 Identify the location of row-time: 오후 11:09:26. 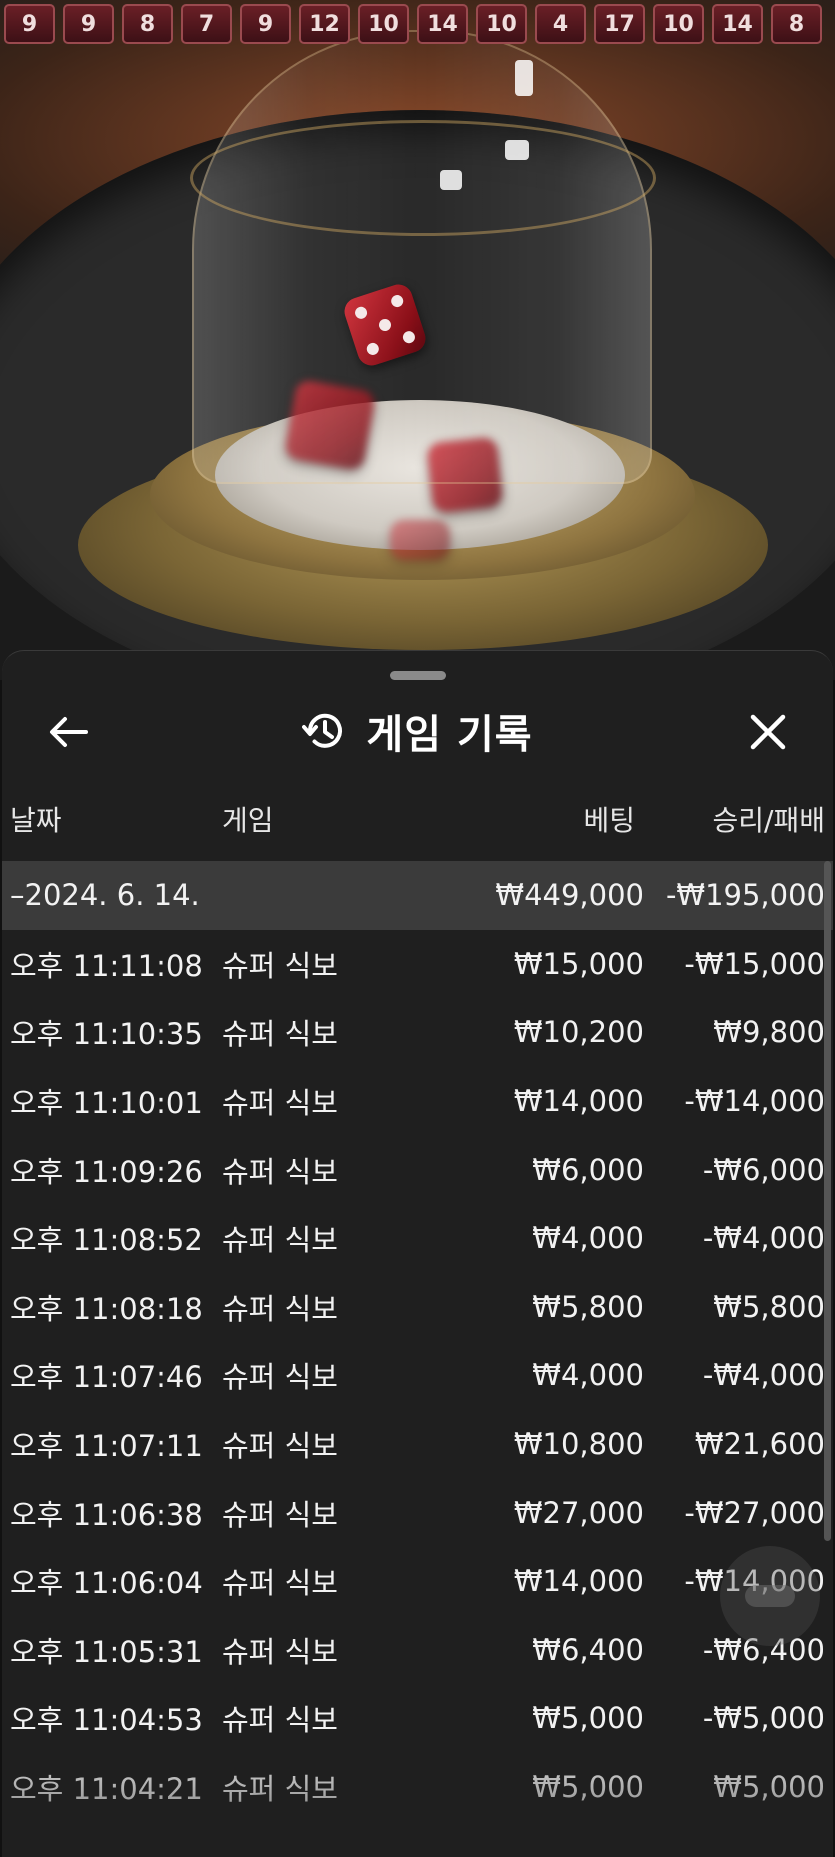
(106, 1171).